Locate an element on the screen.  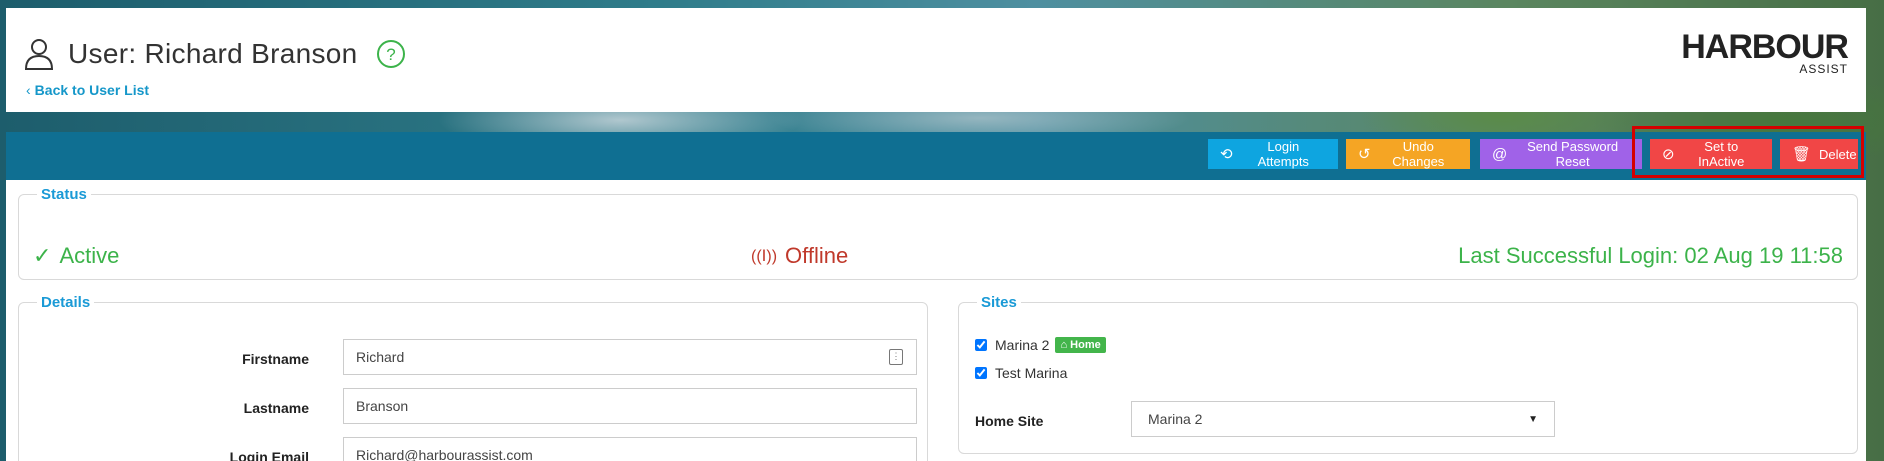
title-row: User: Richard Branson ? is located at coordinates (215, 54).